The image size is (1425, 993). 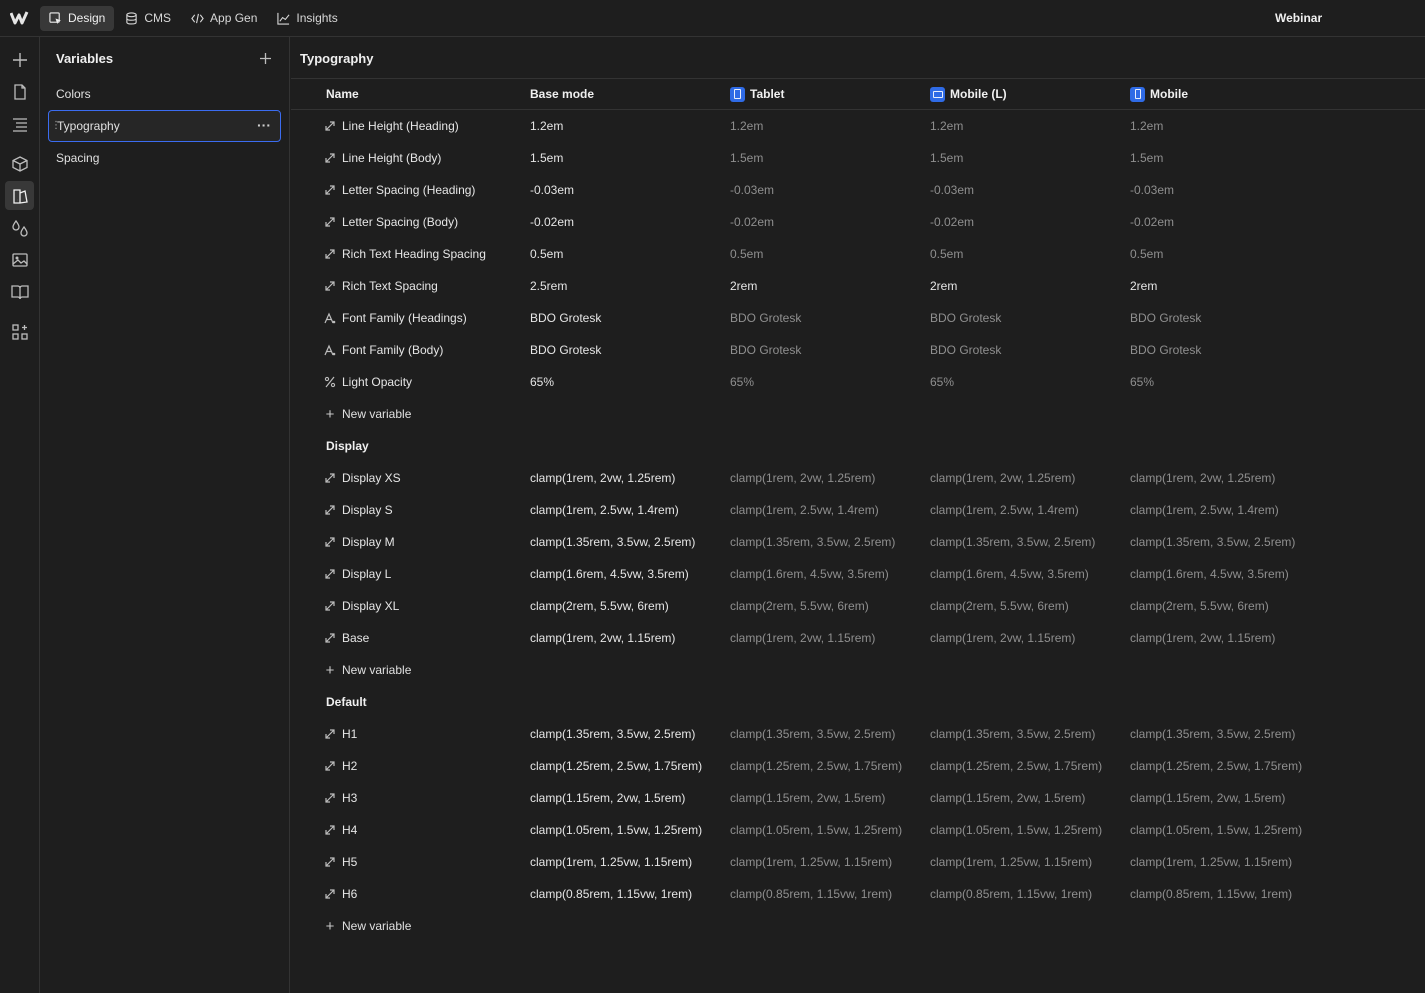 I want to click on variable-row: Rich Text Spacing 2.5rem 2rem 2rem 2rem, so click(x=858, y=286).